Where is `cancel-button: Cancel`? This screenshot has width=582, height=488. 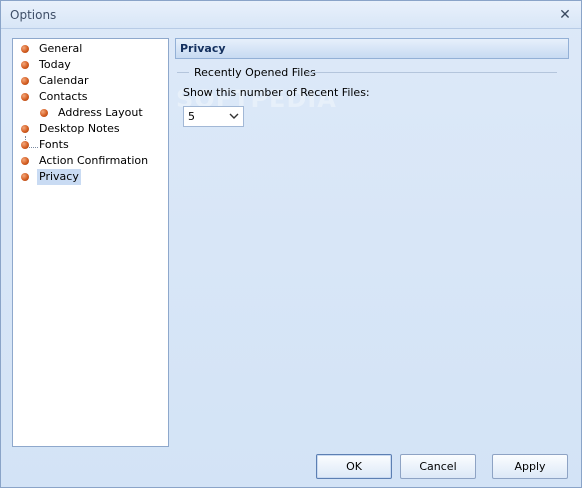
cancel-button: Cancel is located at coordinates (438, 466).